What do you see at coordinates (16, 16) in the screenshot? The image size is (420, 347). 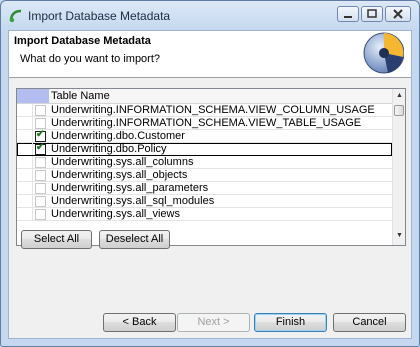 I see `database-import-icon` at bounding box center [16, 16].